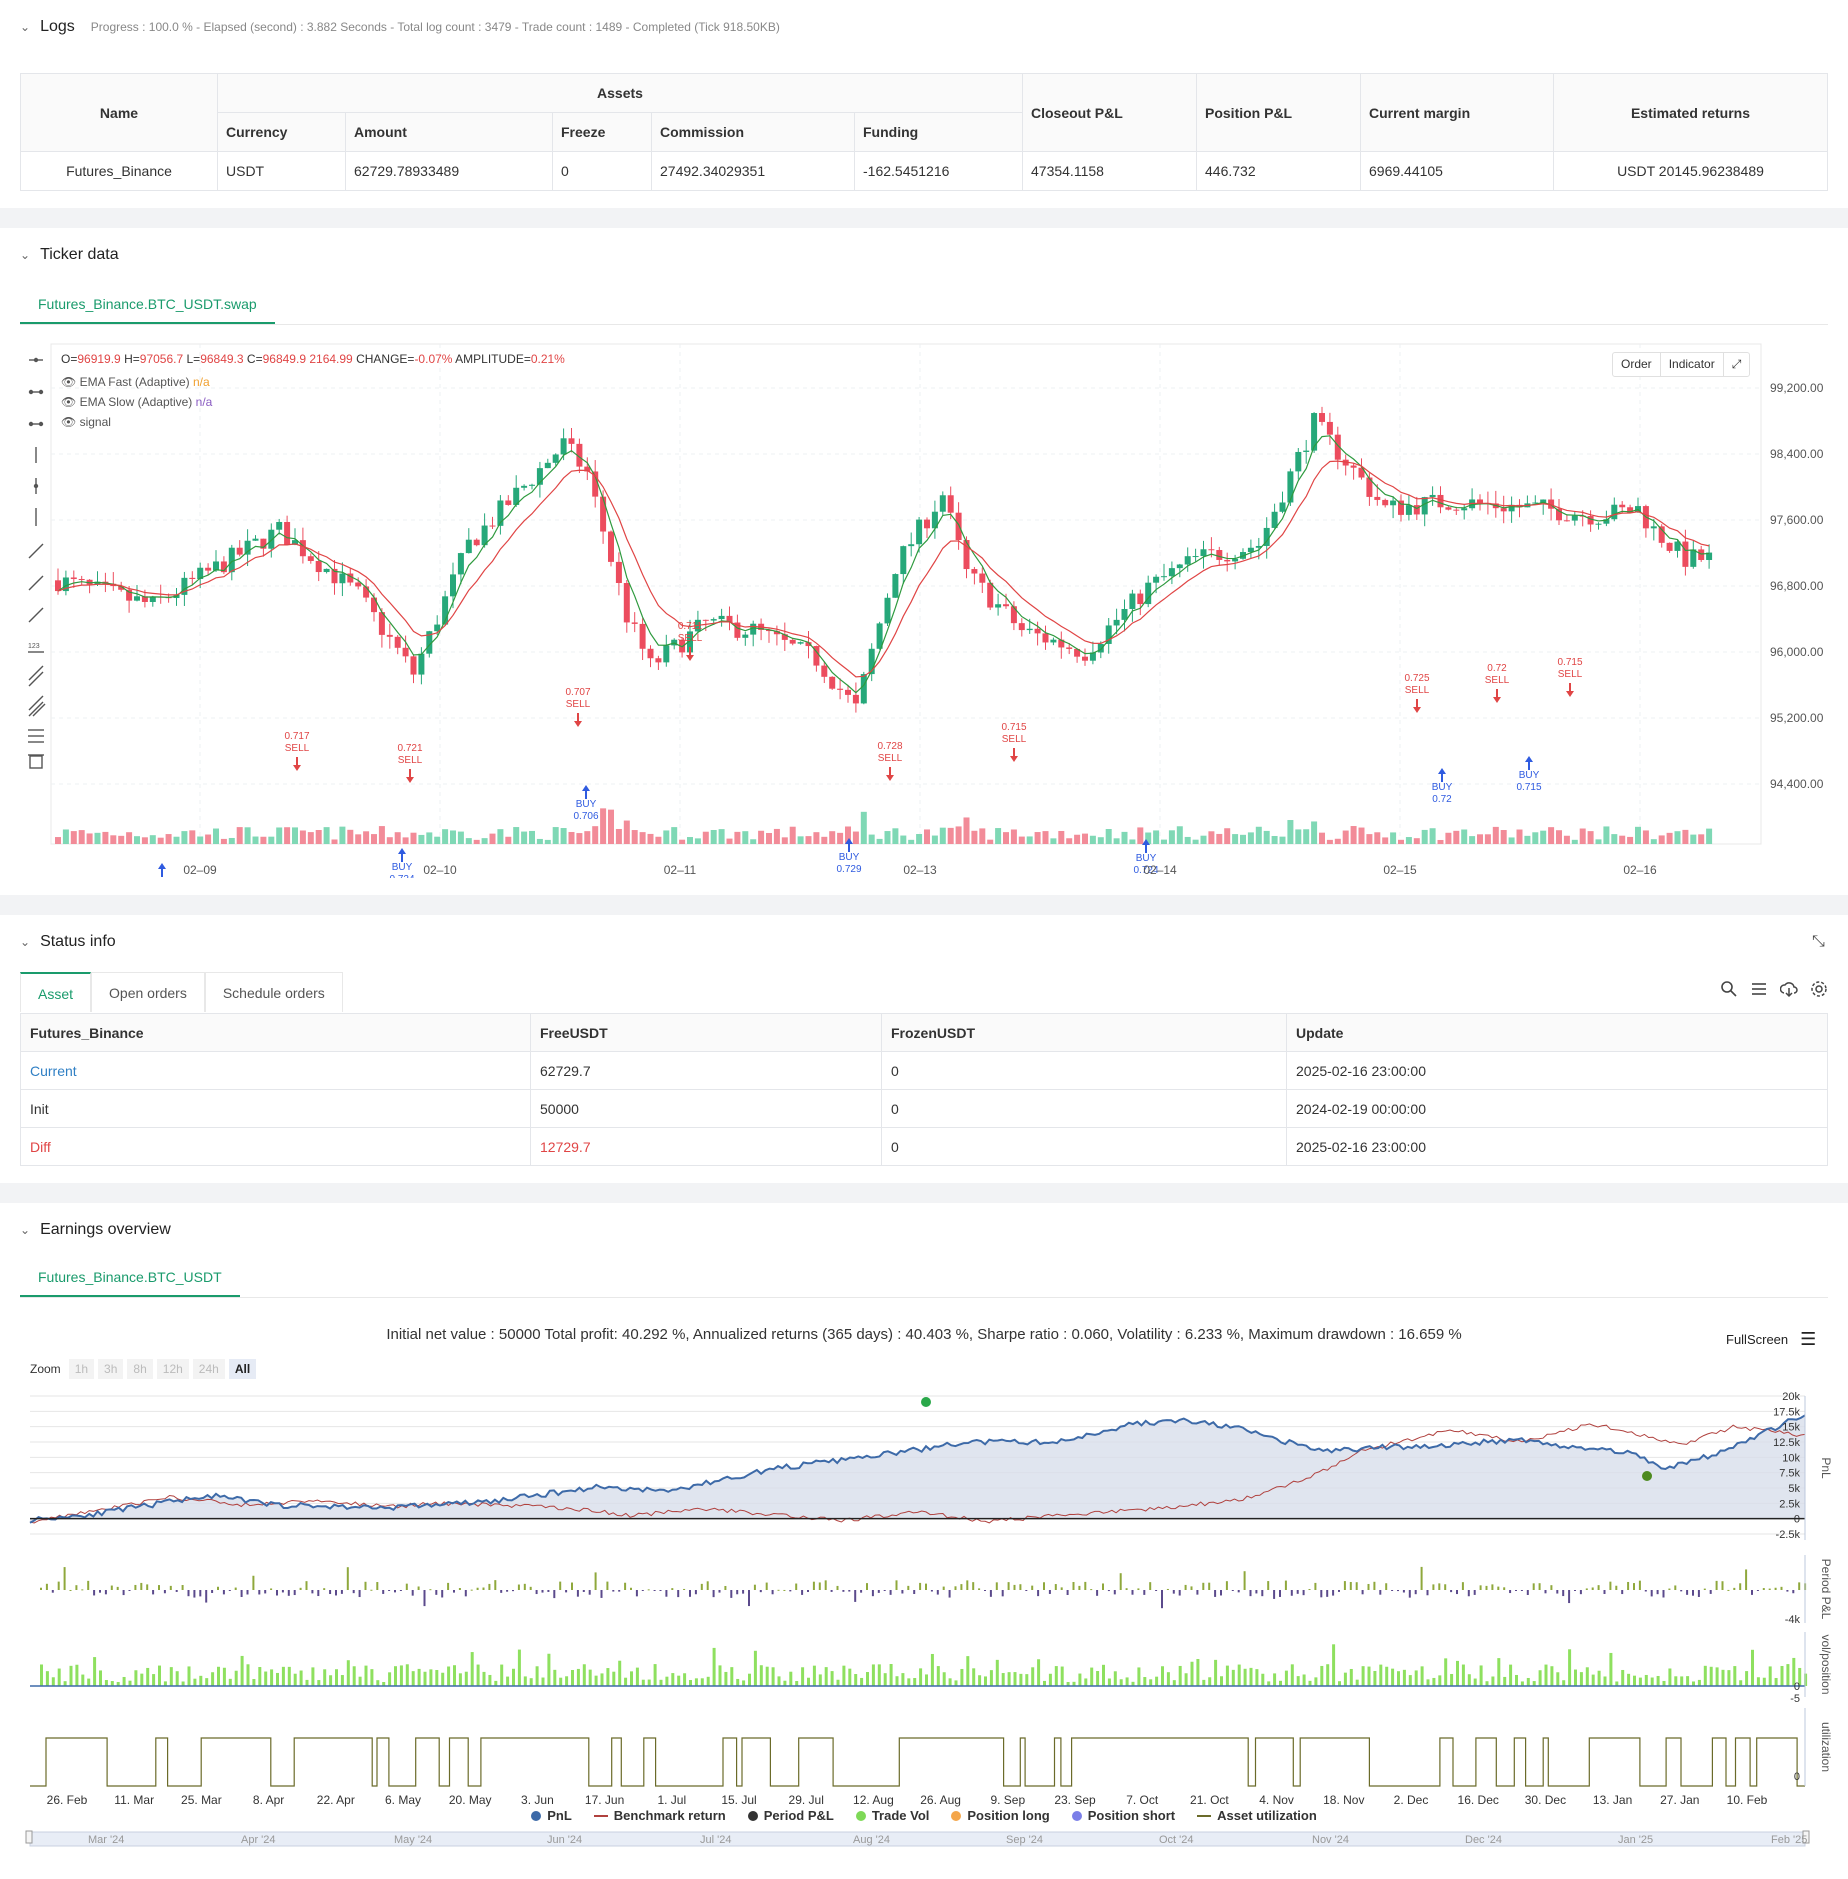  What do you see at coordinates (1257, 1815) in the screenshot?
I see `legend-item: Asset utilization` at bounding box center [1257, 1815].